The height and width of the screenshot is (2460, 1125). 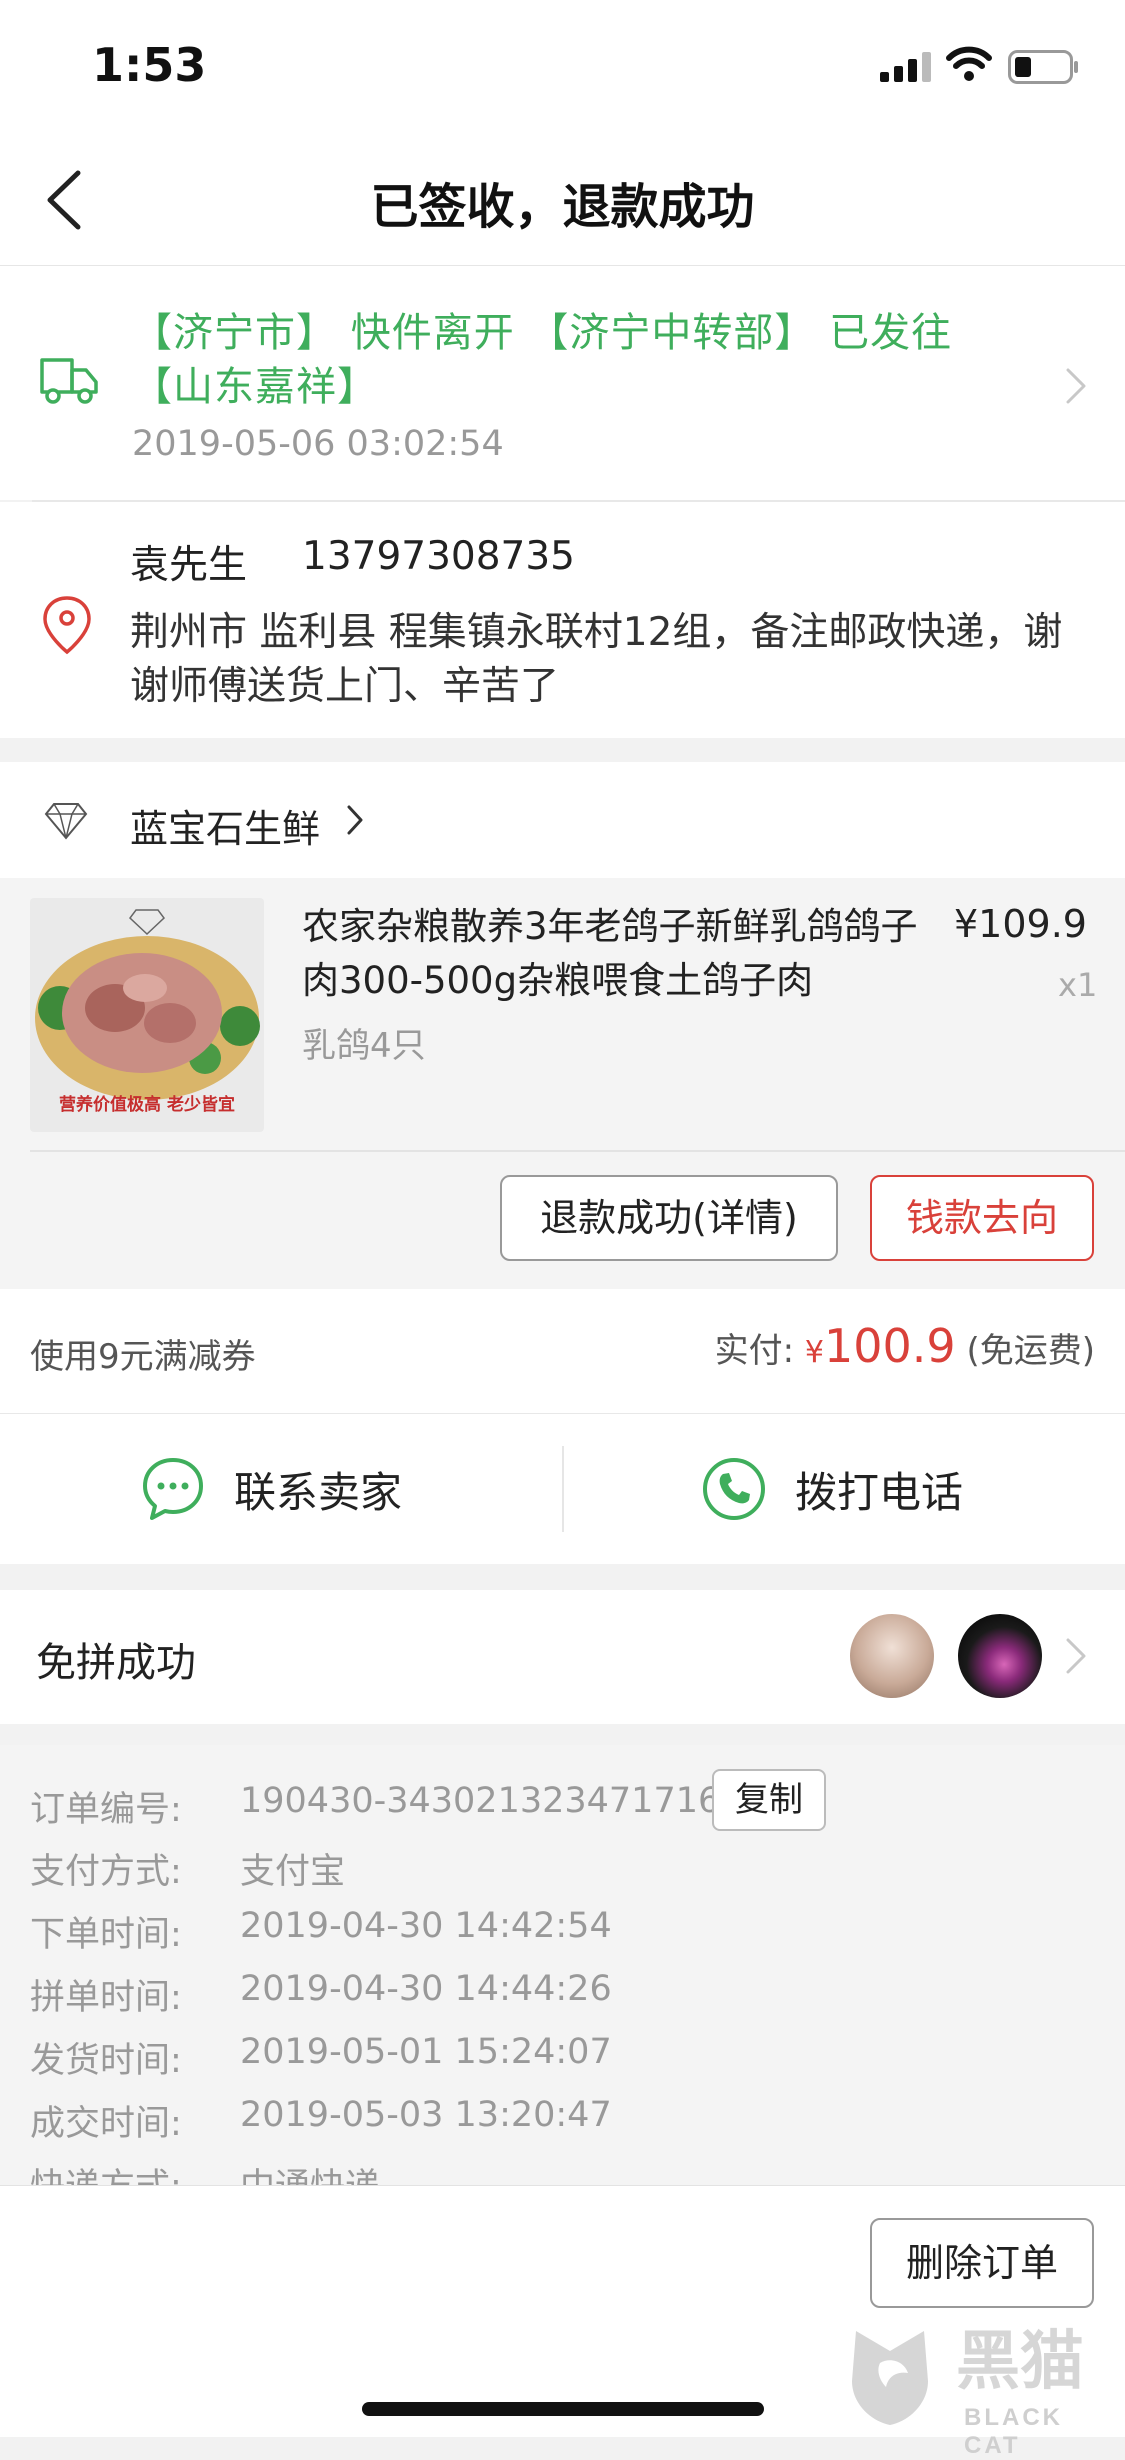 What do you see at coordinates (106, 2061) in the screenshot?
I see `ship-time-label: 发货时间:` at bounding box center [106, 2061].